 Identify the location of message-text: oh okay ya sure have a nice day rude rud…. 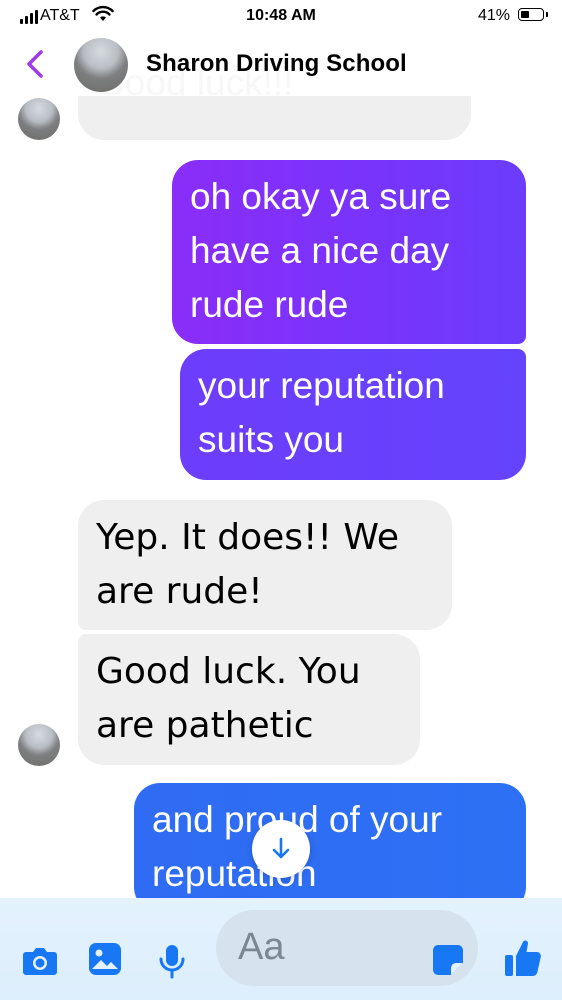
(321, 250).